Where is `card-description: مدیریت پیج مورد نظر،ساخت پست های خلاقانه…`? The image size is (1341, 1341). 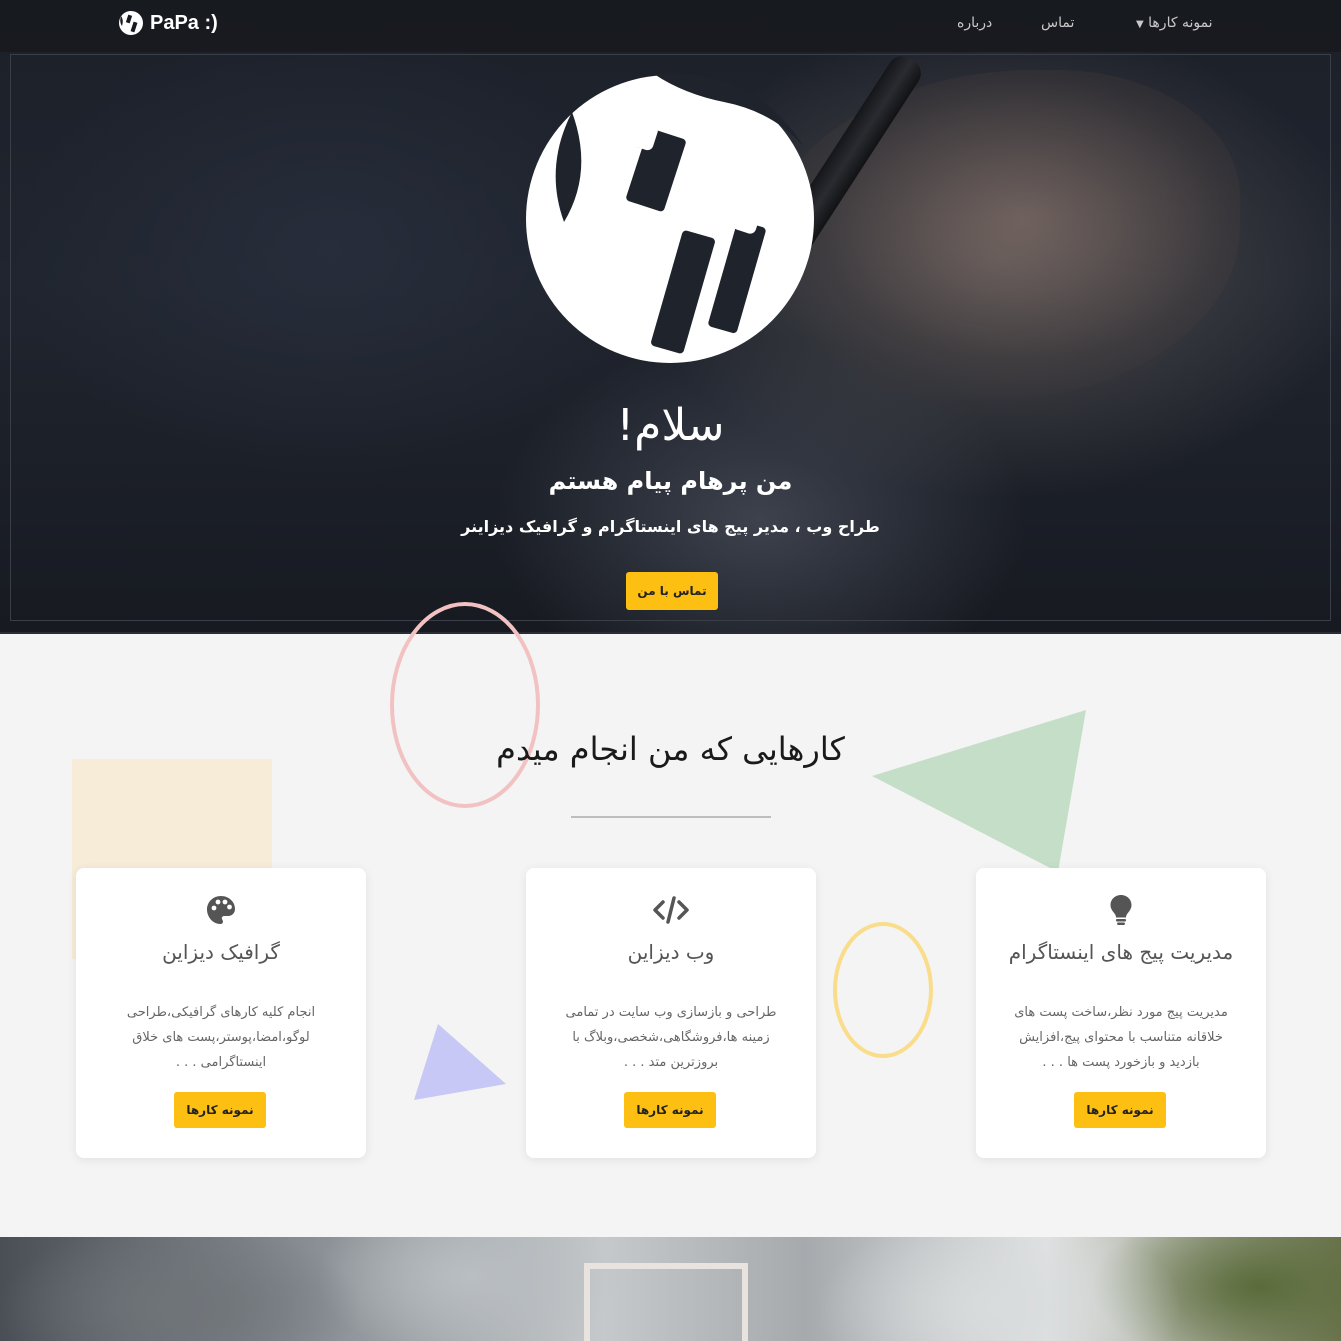 card-description: مدیریت پیج مورد نظر،ساخت پست های خلاقانه… is located at coordinates (1121, 1037).